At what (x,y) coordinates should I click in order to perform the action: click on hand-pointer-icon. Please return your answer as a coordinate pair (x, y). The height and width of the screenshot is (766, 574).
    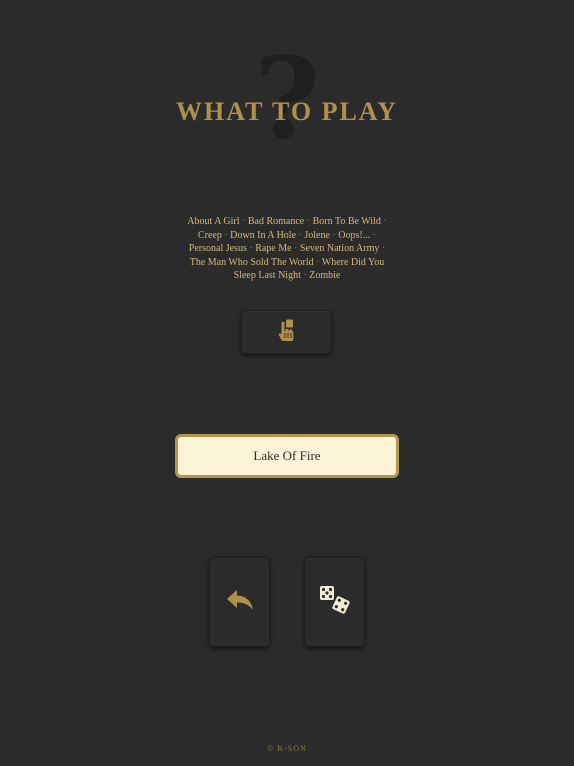
    Looking at the image, I should click on (287, 332).